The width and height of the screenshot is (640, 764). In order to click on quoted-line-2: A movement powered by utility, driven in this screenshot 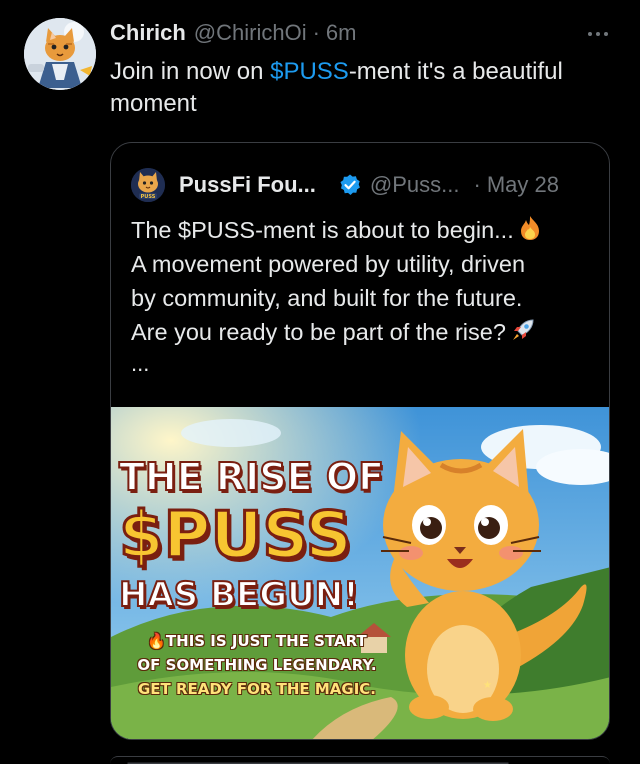, I will do `click(328, 264)`.